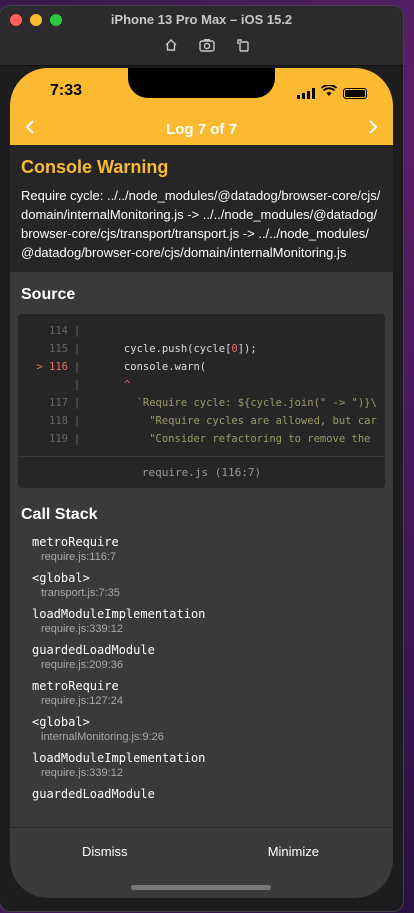 The height and width of the screenshot is (913, 414). What do you see at coordinates (212, 657) in the screenshot?
I see `stack-frame: guardedLoadModule require.js:209:36` at bounding box center [212, 657].